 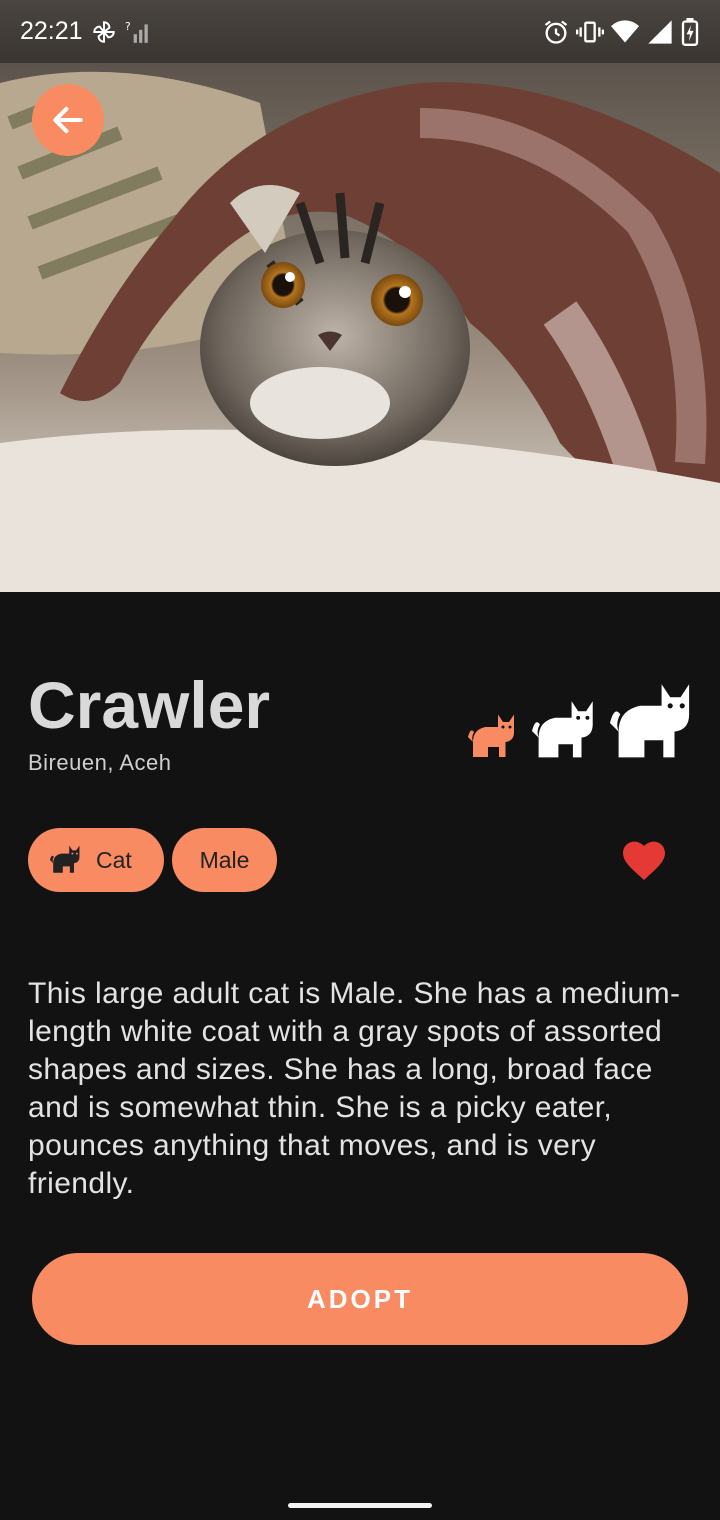 I want to click on heart-icon, so click(x=644, y=860).